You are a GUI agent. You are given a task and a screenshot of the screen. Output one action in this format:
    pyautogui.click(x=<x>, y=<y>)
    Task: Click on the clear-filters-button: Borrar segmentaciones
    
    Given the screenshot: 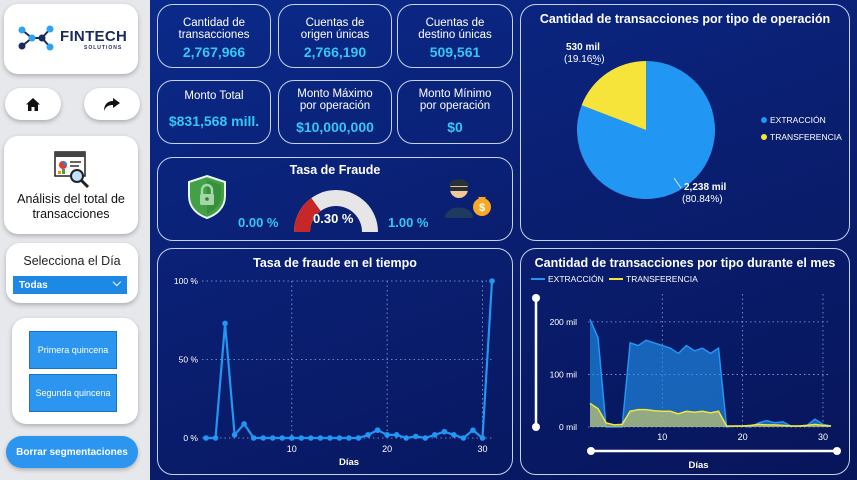 What is the action you would take?
    pyautogui.click(x=72, y=452)
    